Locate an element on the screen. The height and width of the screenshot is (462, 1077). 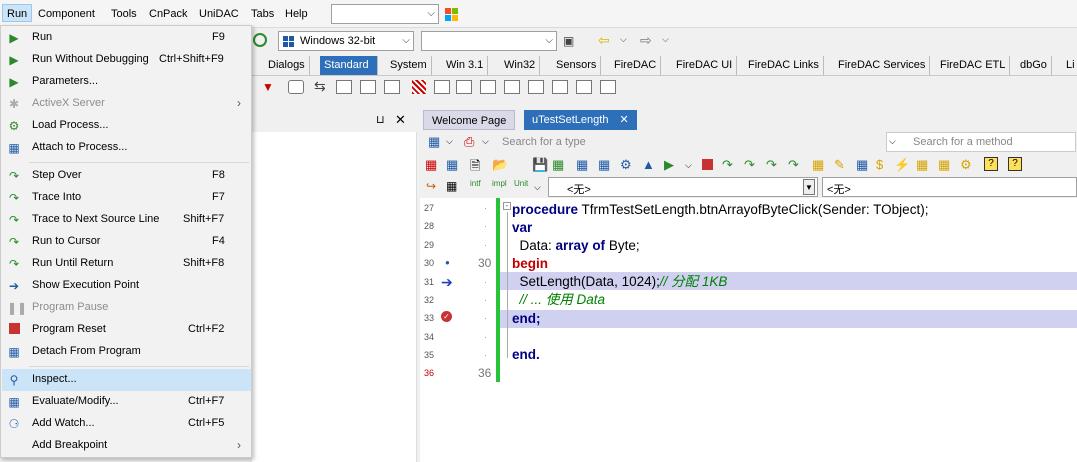
menu-item-detach-from-program: ▦ Detach From Program is located at coordinates (126, 352).